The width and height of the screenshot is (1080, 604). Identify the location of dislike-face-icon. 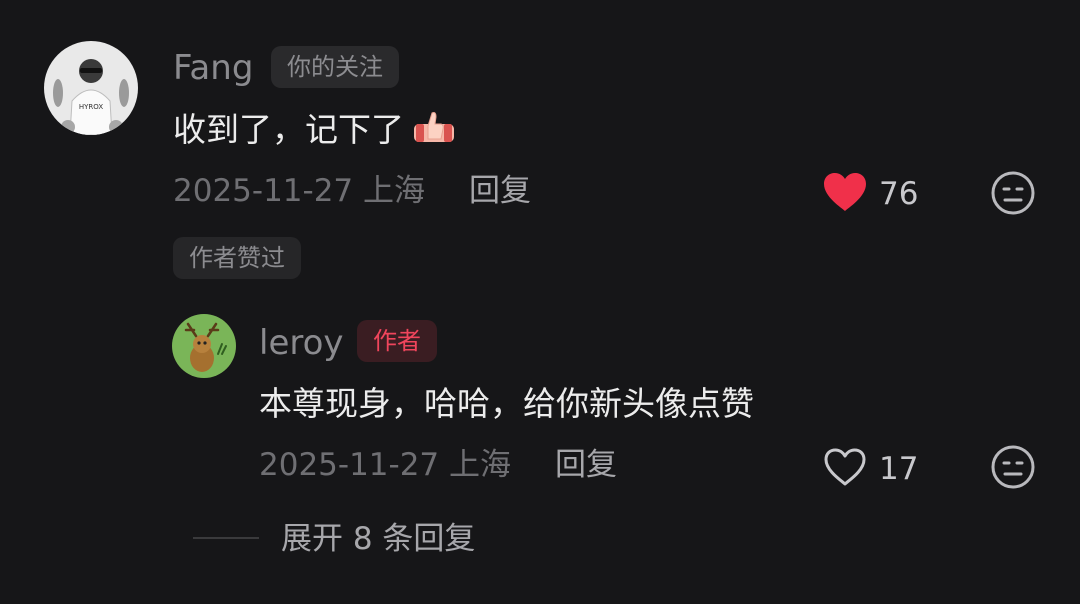
(1013, 193).